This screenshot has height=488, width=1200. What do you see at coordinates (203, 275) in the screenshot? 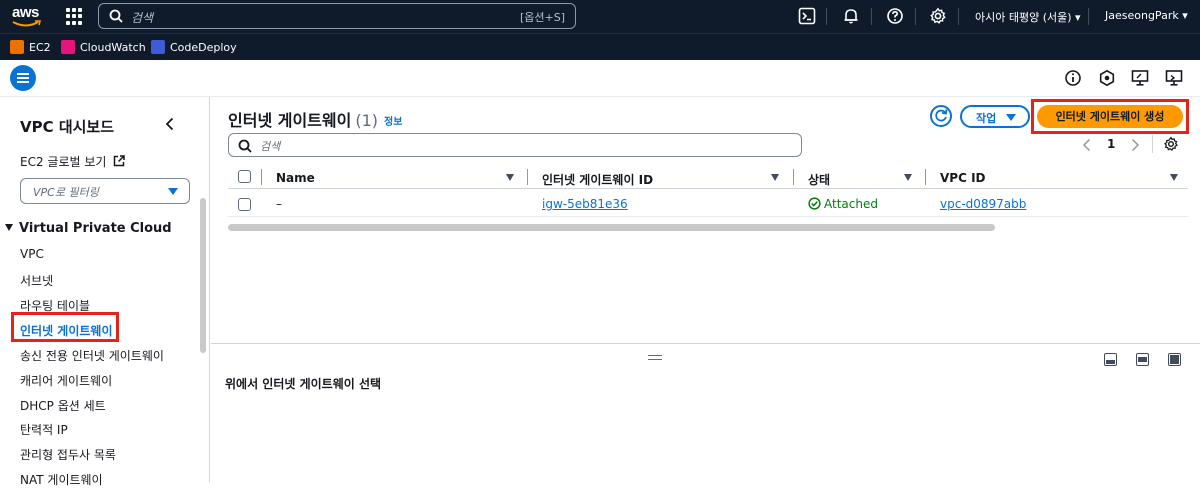
I see `sidebar-scrollbar` at bounding box center [203, 275].